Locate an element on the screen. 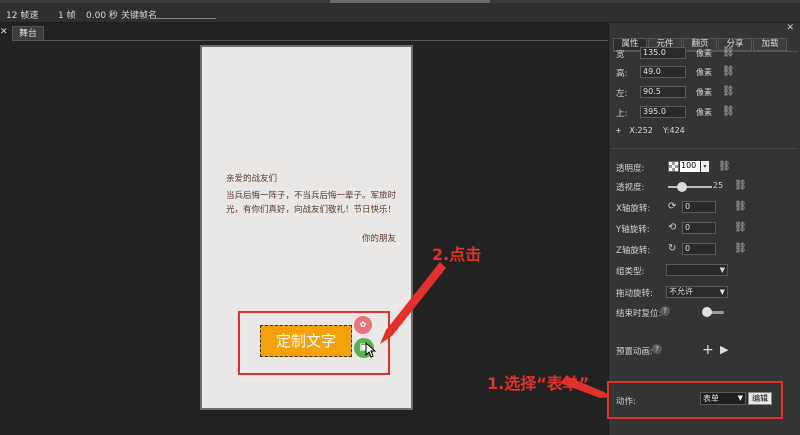 The image size is (800, 435). preset-anim-row: 预置动画: ? + ▶ is located at coordinates (706, 350).